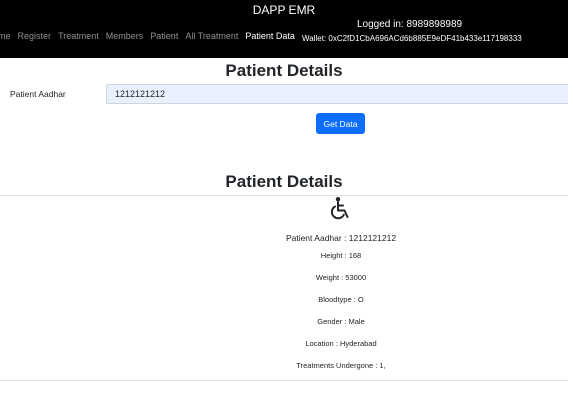 This screenshot has height=400, width=568. I want to click on patient-aadhar-value: Patient Aadhar : 1212121212, so click(341, 238).